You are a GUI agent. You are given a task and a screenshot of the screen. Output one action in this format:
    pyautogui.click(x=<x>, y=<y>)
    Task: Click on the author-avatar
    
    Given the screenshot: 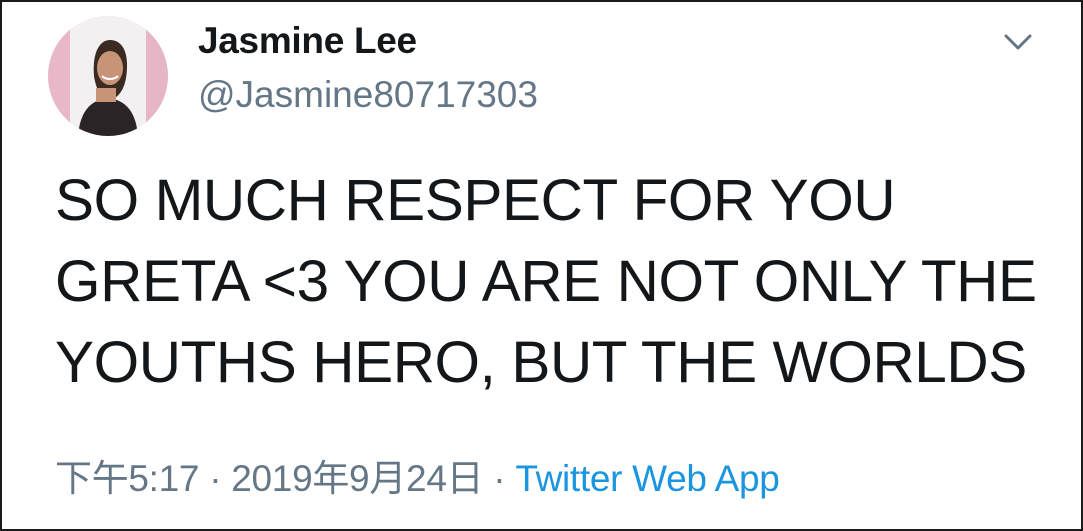 What is the action you would take?
    pyautogui.click(x=108, y=76)
    